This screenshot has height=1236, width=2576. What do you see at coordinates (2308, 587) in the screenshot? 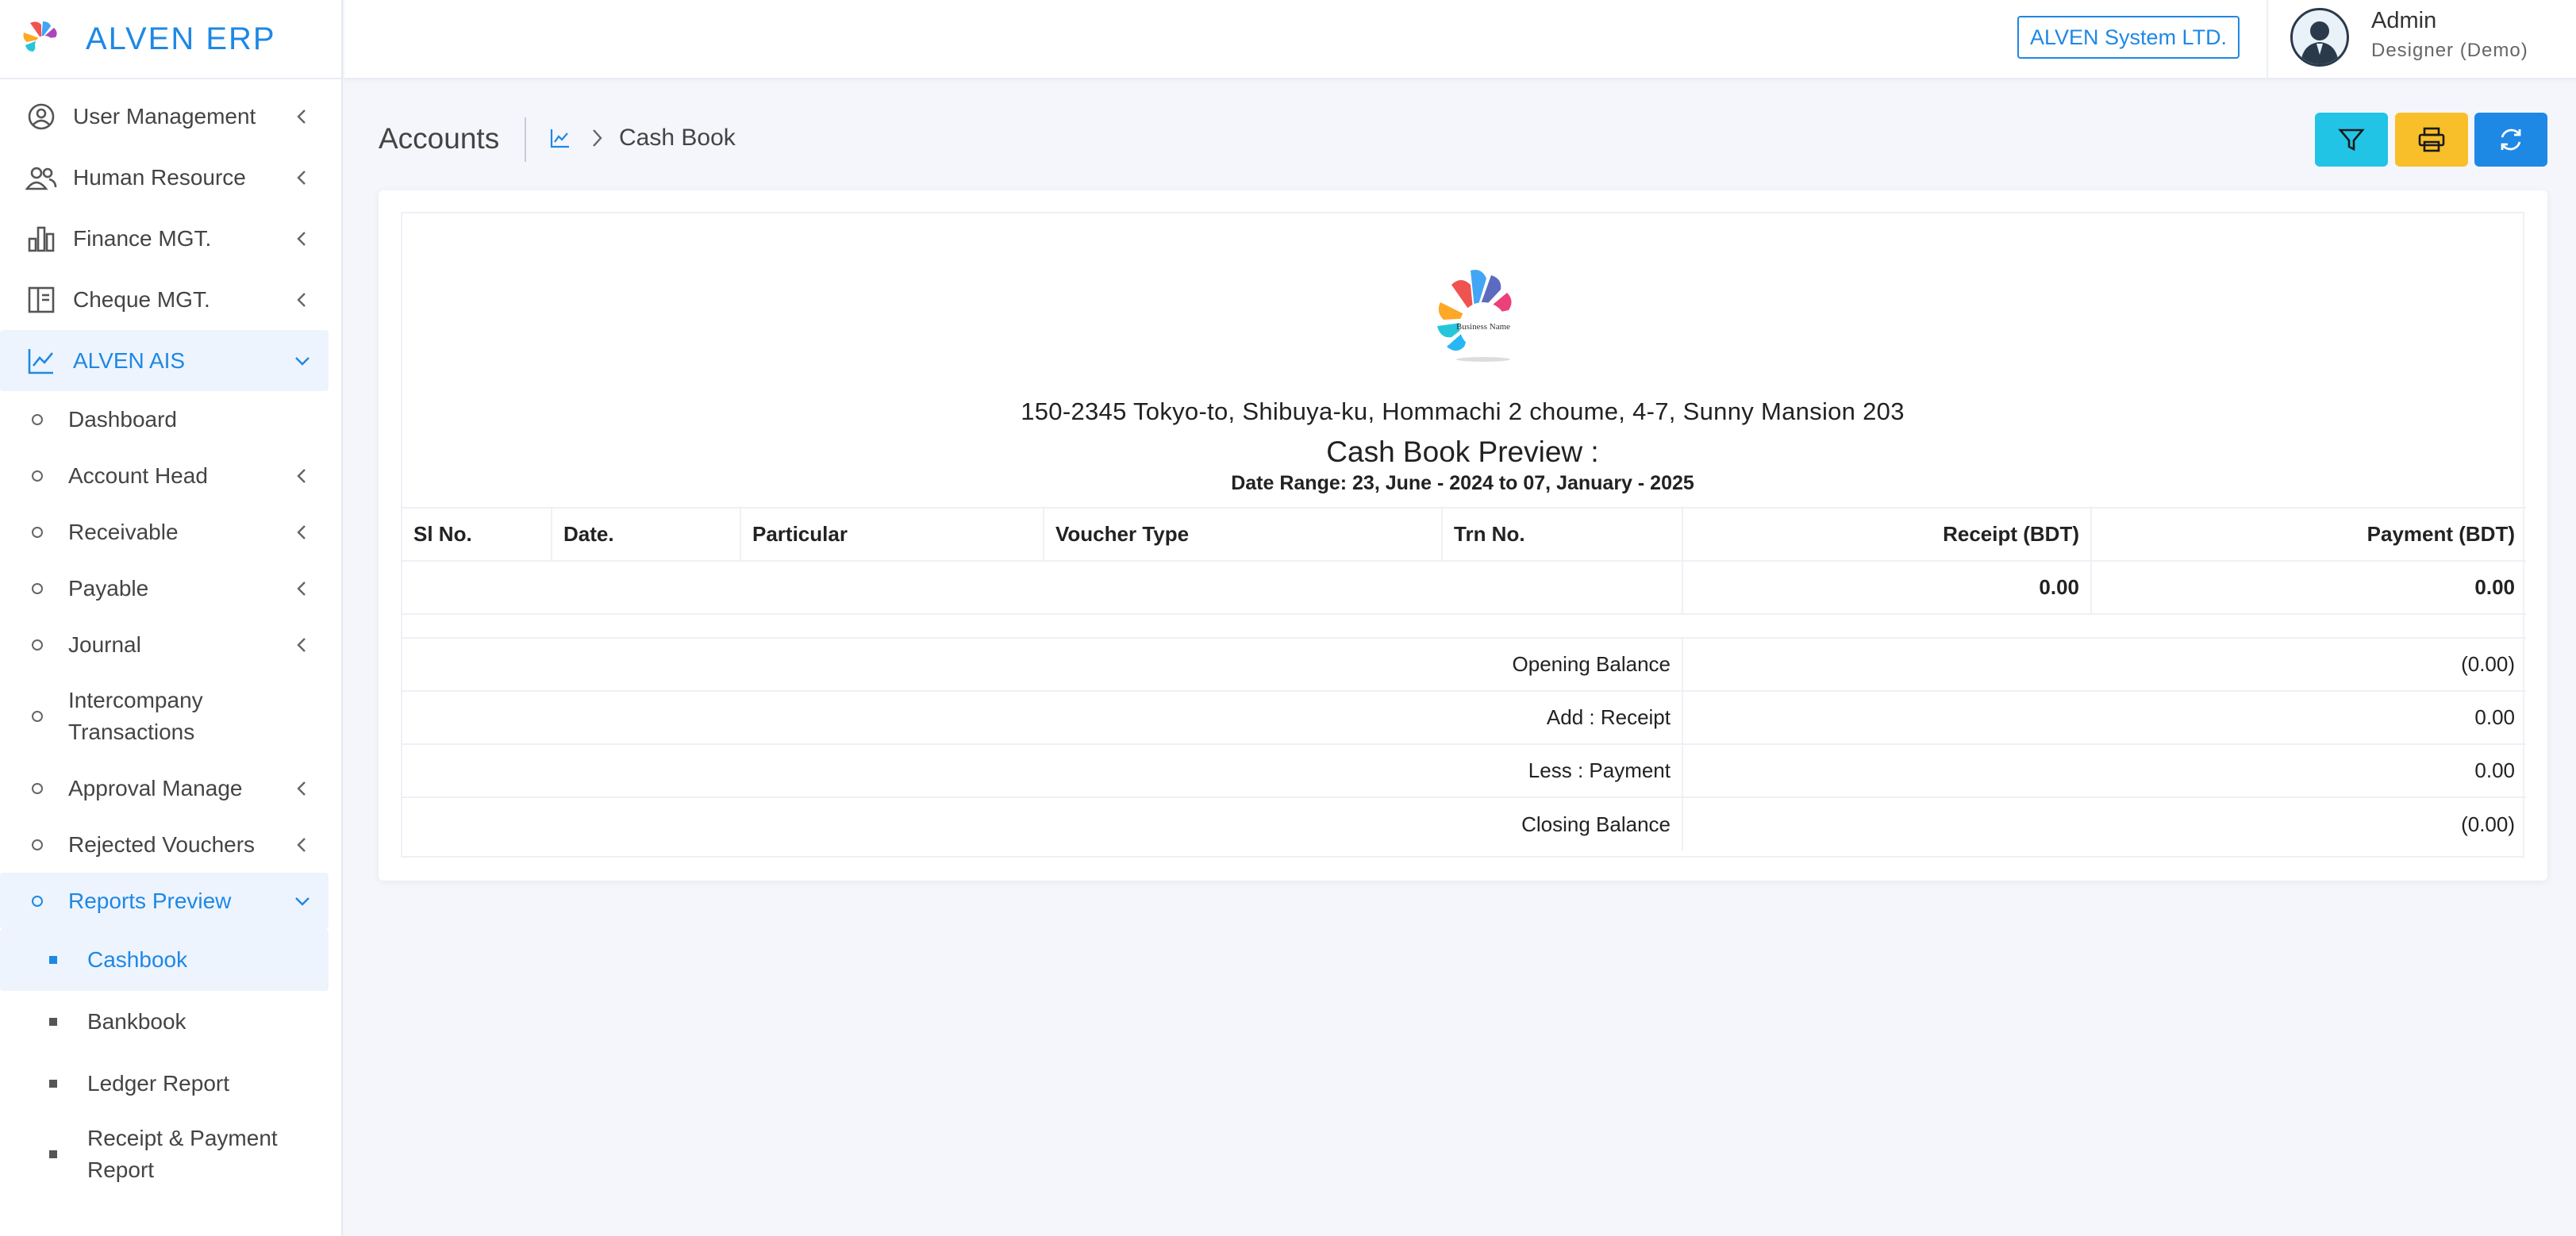
I see `payment-total: 0.00` at bounding box center [2308, 587].